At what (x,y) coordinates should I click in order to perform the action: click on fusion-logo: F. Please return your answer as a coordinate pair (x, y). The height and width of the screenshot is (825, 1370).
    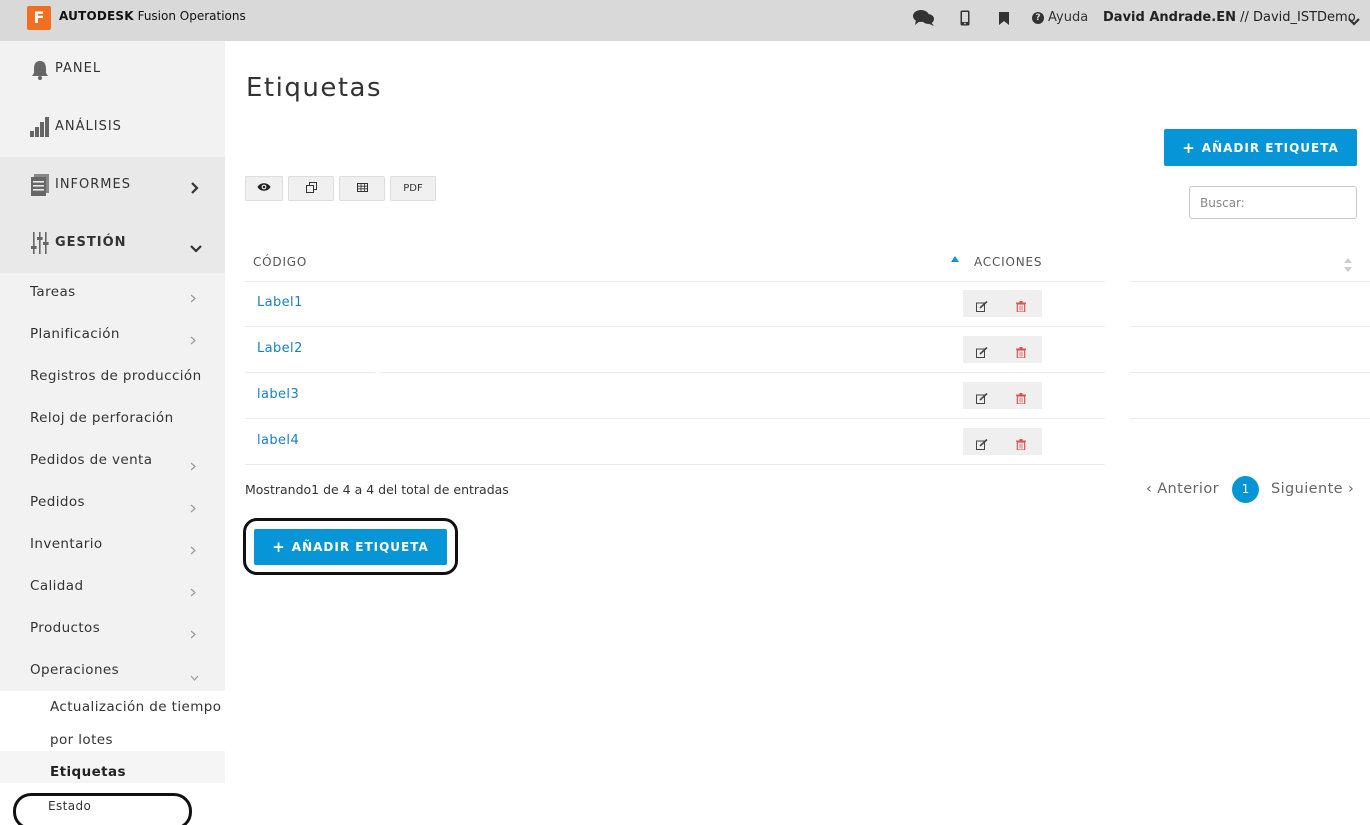
    Looking at the image, I should click on (39, 18).